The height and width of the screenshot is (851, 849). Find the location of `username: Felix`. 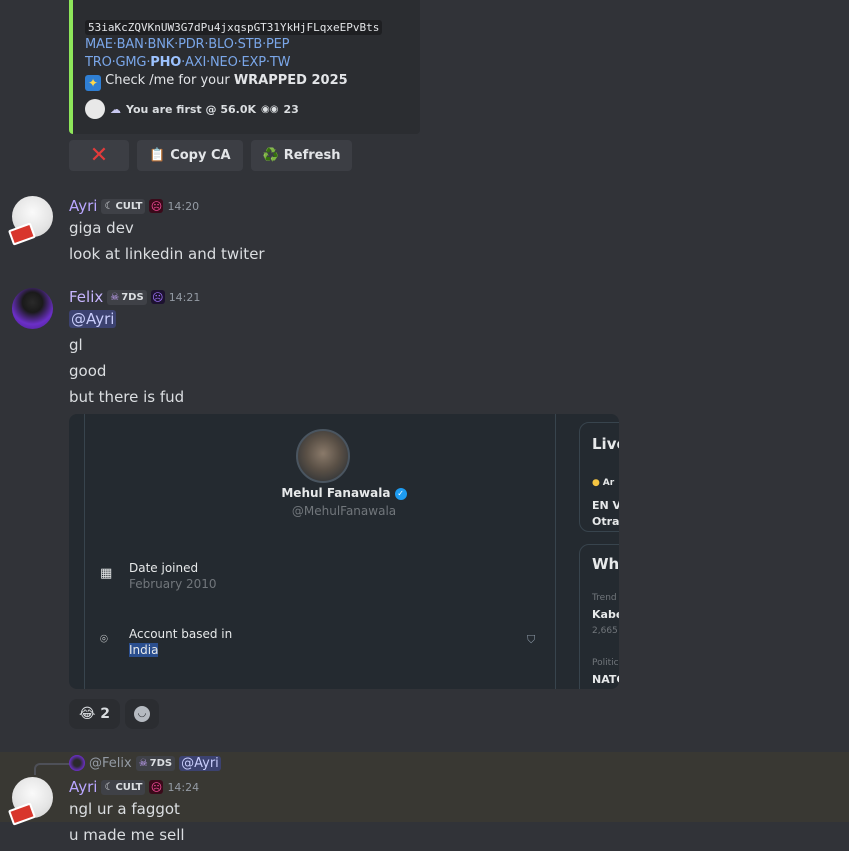

username: Felix is located at coordinates (86, 297).